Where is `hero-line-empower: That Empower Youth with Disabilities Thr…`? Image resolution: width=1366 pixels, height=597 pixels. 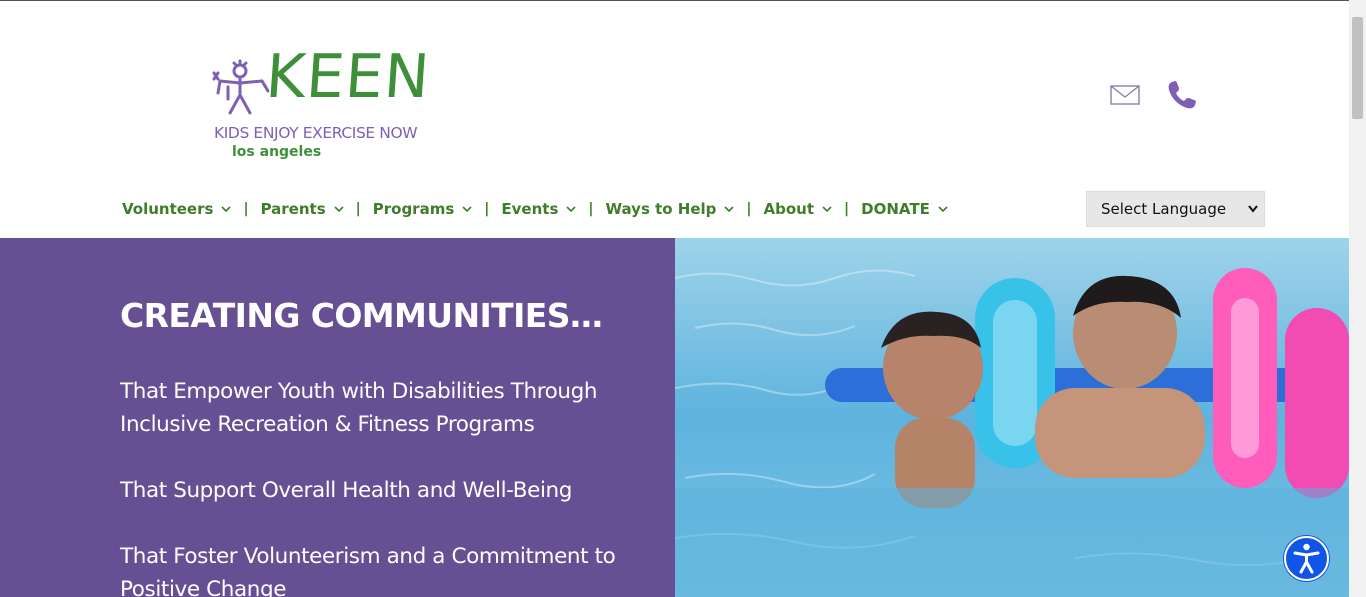 hero-line-empower: That Empower Youth with Disabilities Thr… is located at coordinates (359, 408).